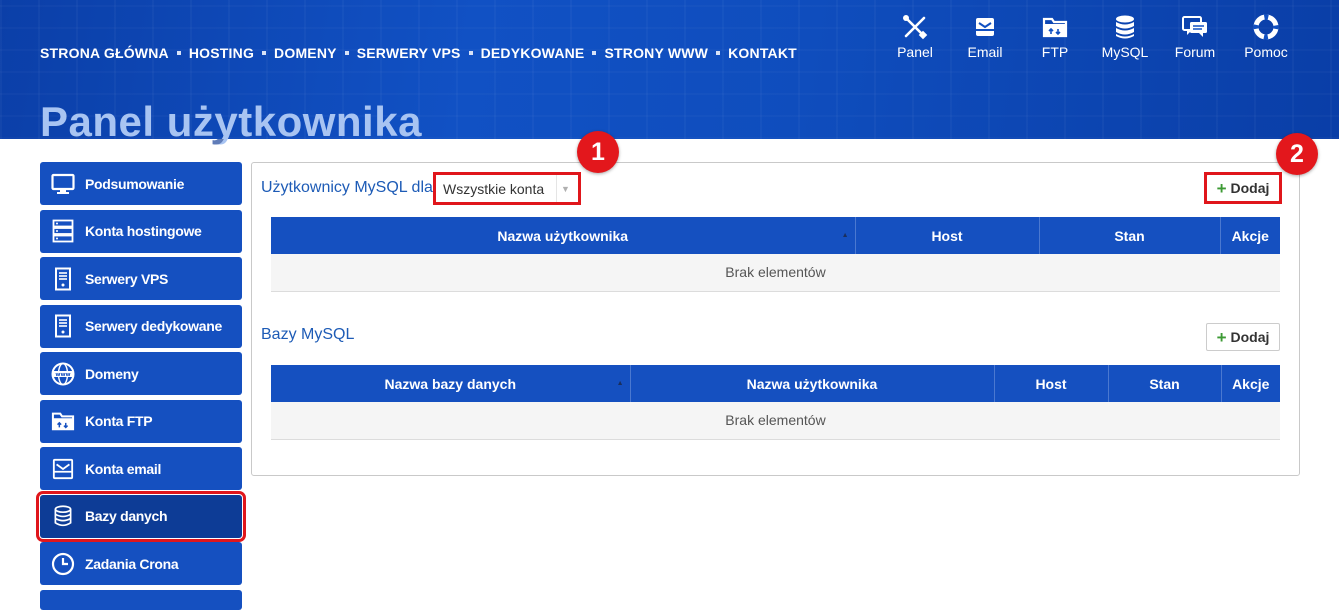  What do you see at coordinates (63, 231) in the screenshot?
I see `server-icon` at bounding box center [63, 231].